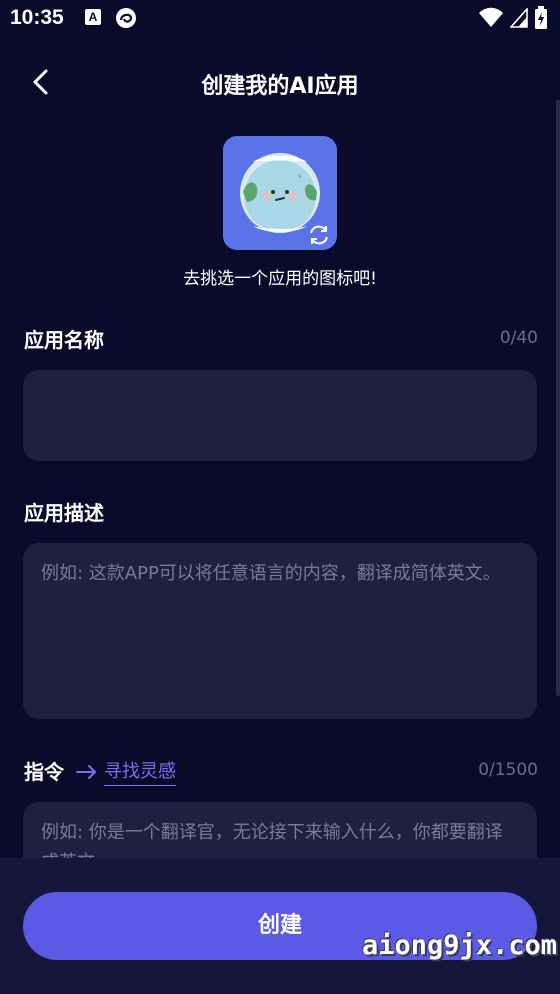 This screenshot has height=994, width=560. Describe the element at coordinates (37, 17) in the screenshot. I see `status-time: 10:35` at that location.